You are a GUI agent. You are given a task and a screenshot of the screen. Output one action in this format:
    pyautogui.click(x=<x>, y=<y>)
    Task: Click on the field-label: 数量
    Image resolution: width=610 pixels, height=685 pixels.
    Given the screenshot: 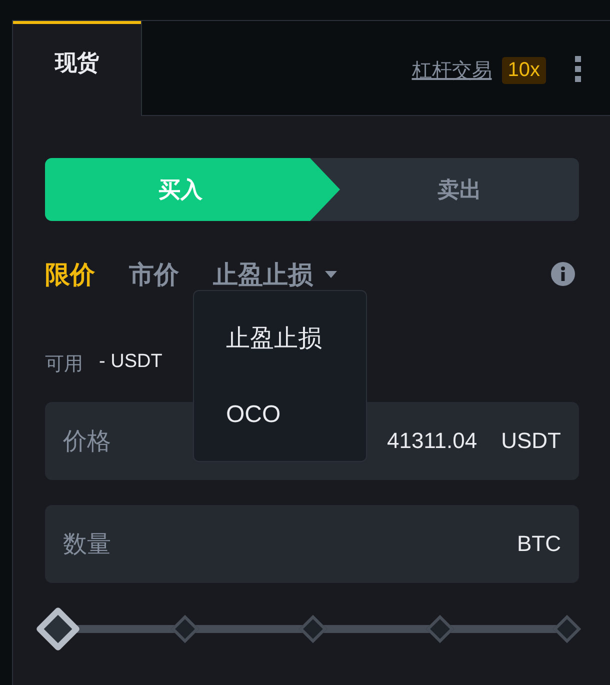 What is the action you would take?
    pyautogui.click(x=87, y=545)
    